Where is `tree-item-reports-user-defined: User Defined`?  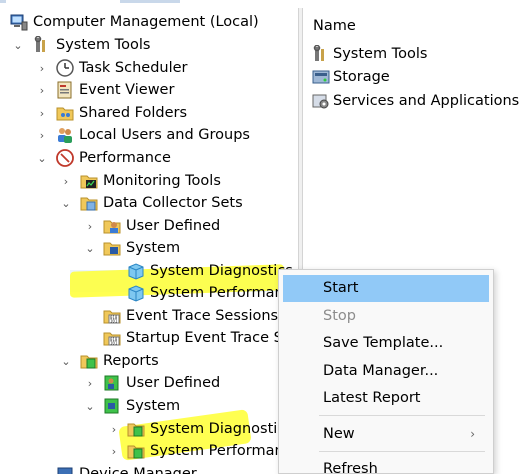
tree-item-reports-user-defined: User Defined is located at coordinates (161, 383).